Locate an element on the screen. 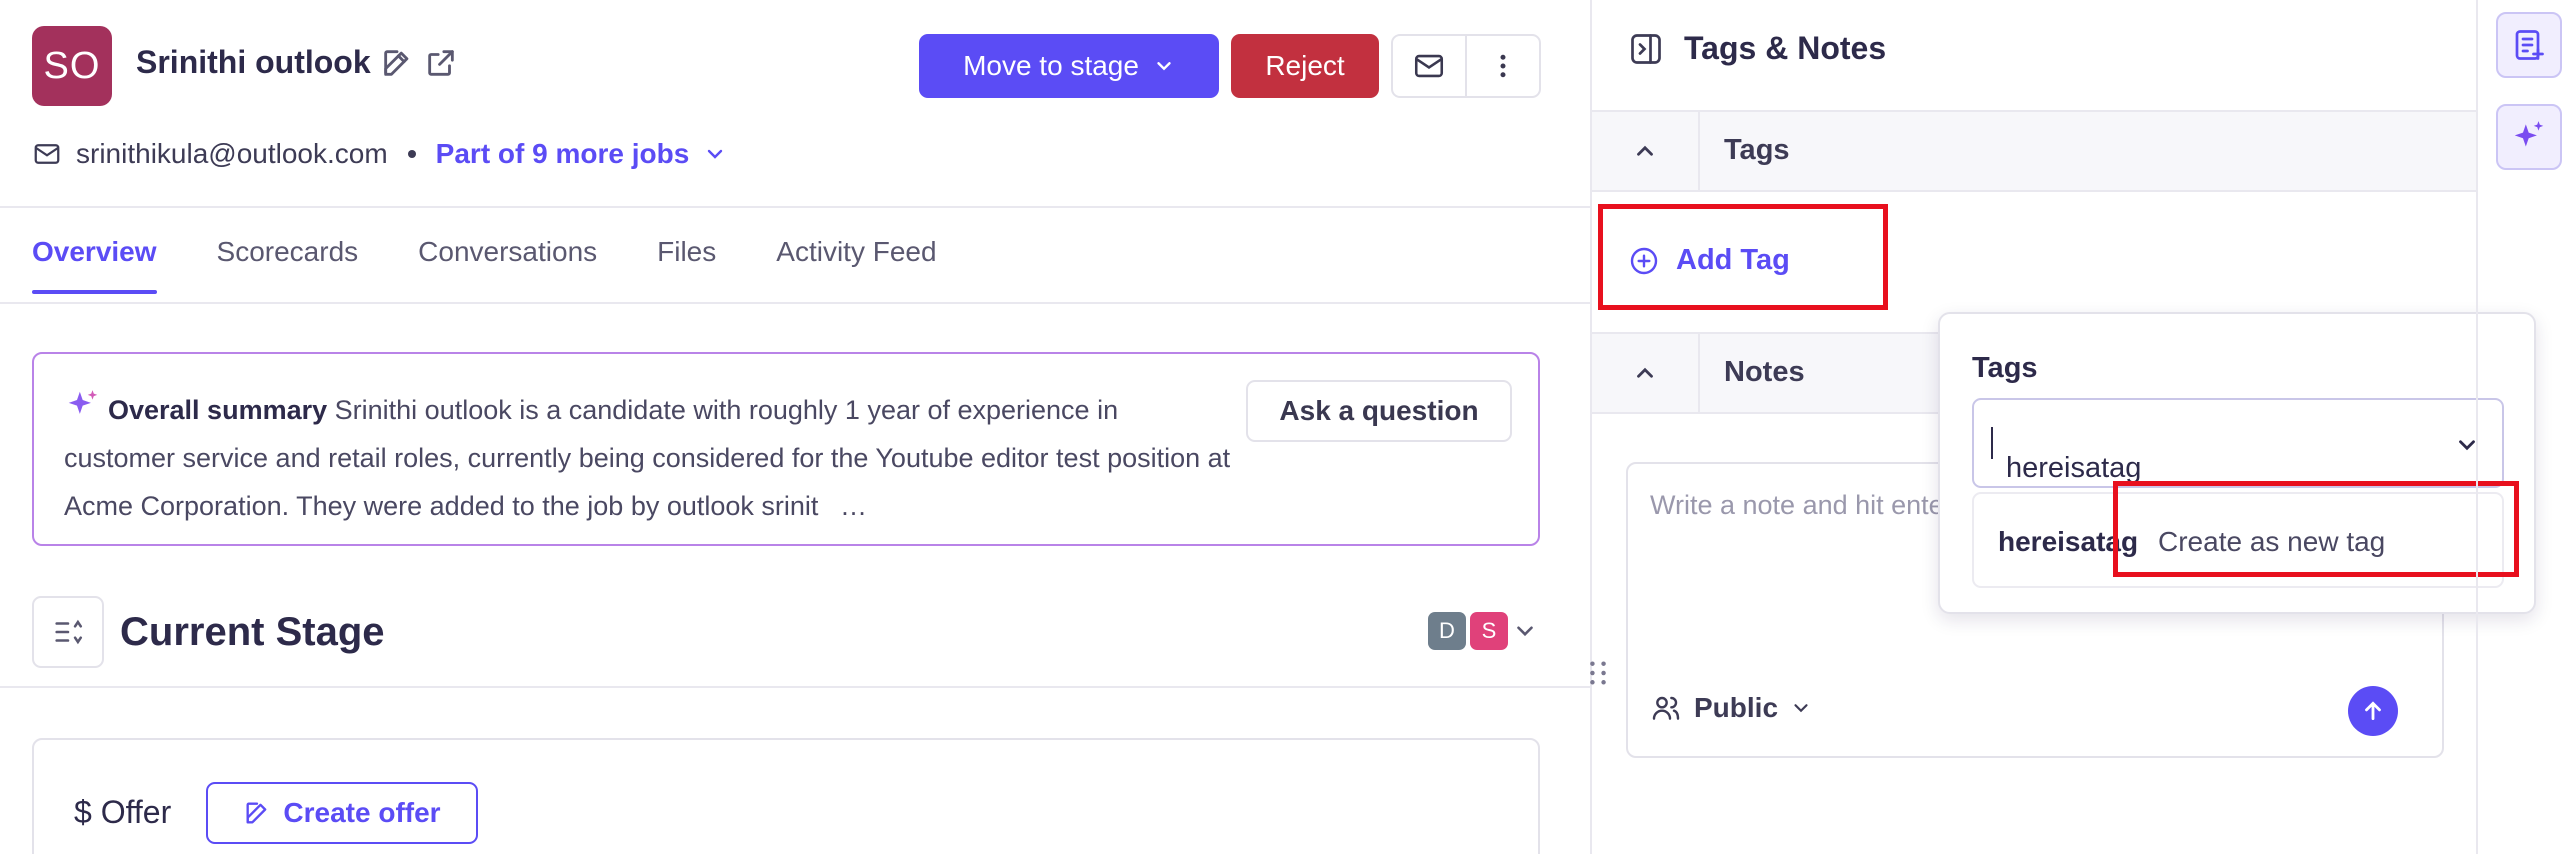 The height and width of the screenshot is (854, 2574). summary-title: Overall summary is located at coordinates (218, 410).